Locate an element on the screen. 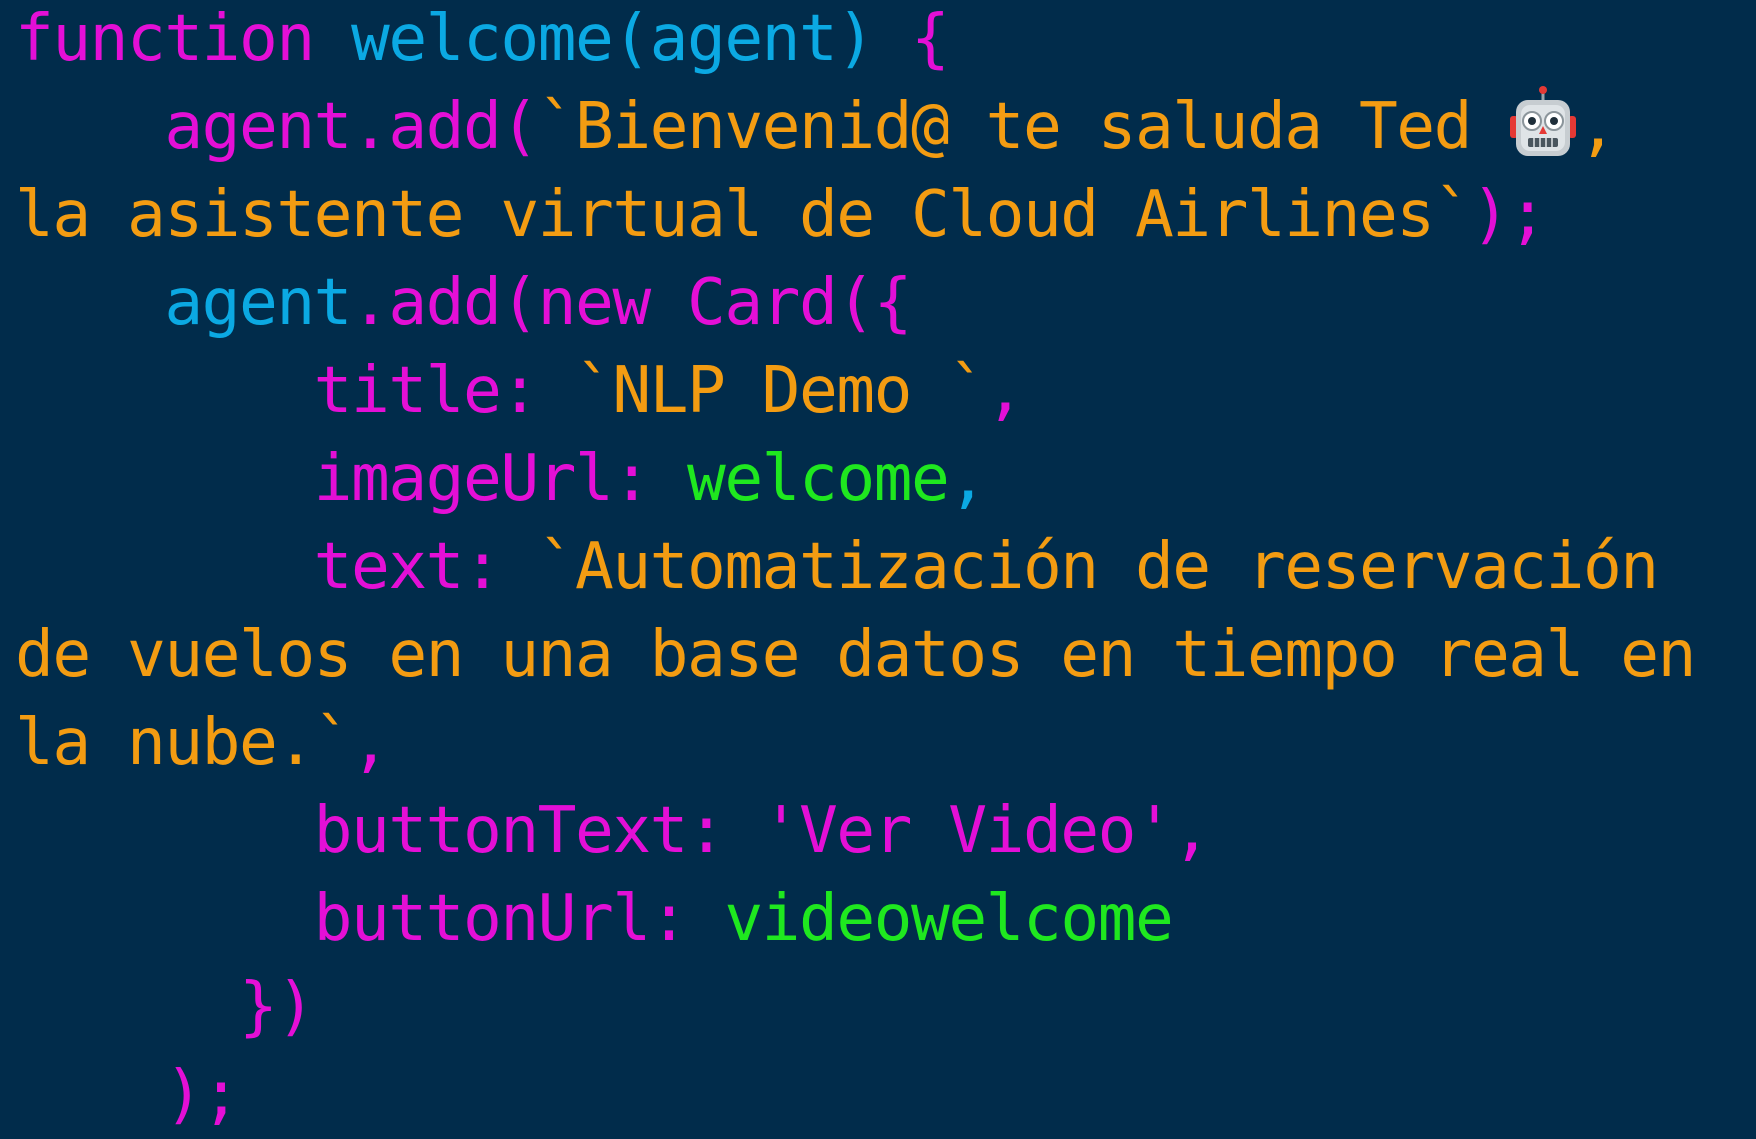 The image size is (1756, 1139). code-token: `Bienvenid@ te saluda Ted is located at coordinates (1023, 126).